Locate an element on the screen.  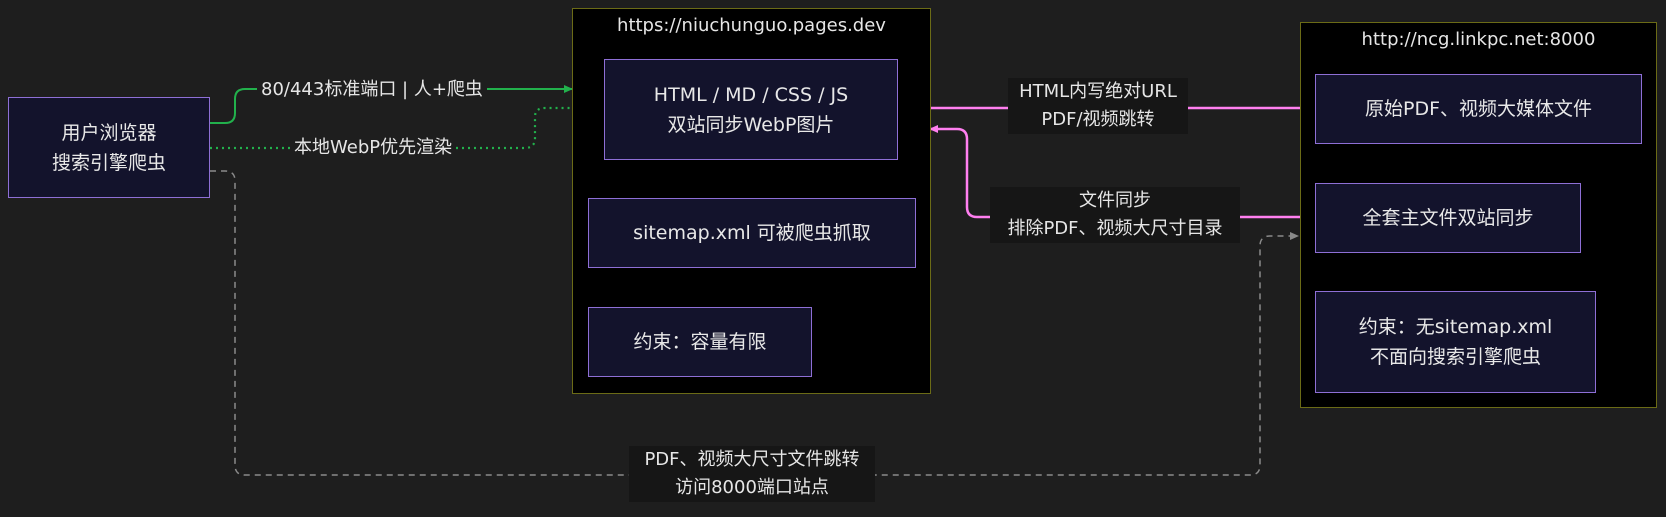
edge-label-large-redirect-line1: PDF、视频大尺寸文件跳转 is located at coordinates (752, 459).